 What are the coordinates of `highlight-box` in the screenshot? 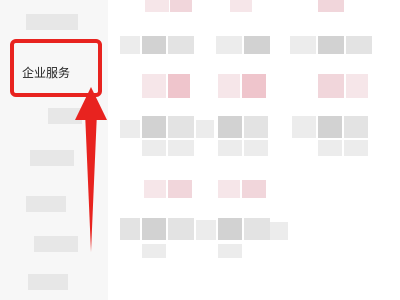 It's located at (56, 68).